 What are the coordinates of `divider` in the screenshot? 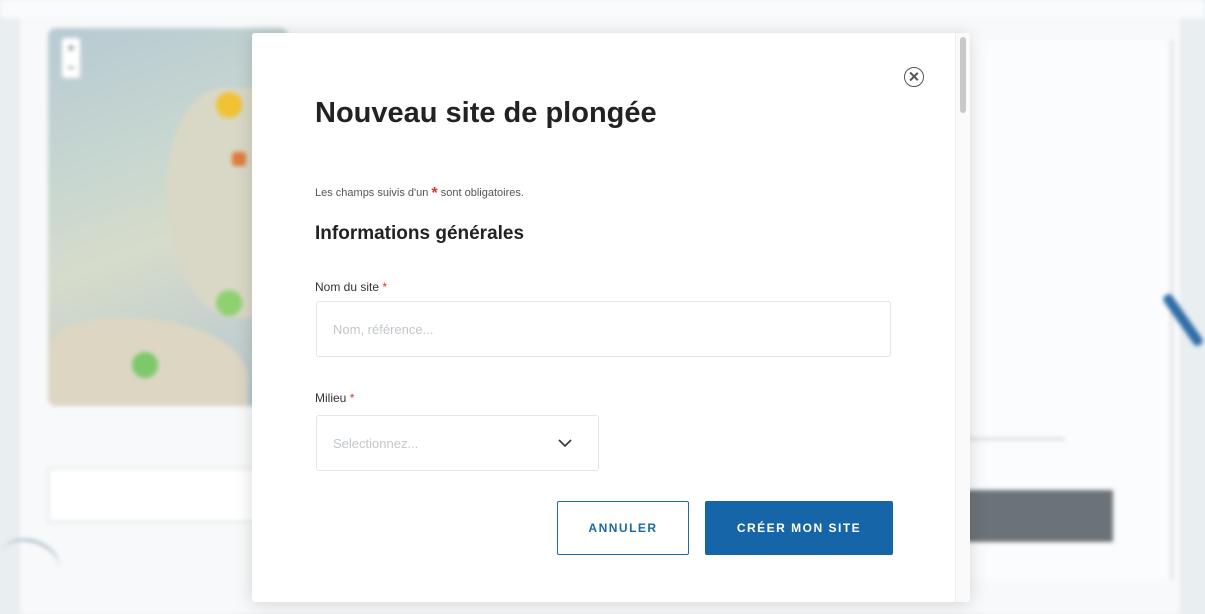 It's located at (1015, 439).